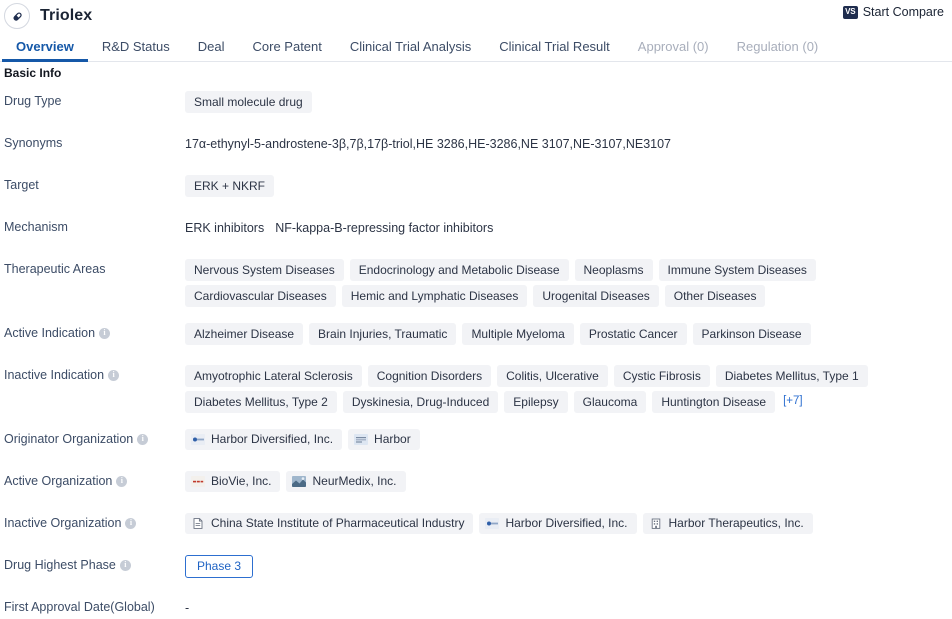 This screenshot has width=952, height=619. What do you see at coordinates (261, 402) in the screenshot?
I see `tag-inactive-indication: Diabetes Mellitus, Type 2` at bounding box center [261, 402].